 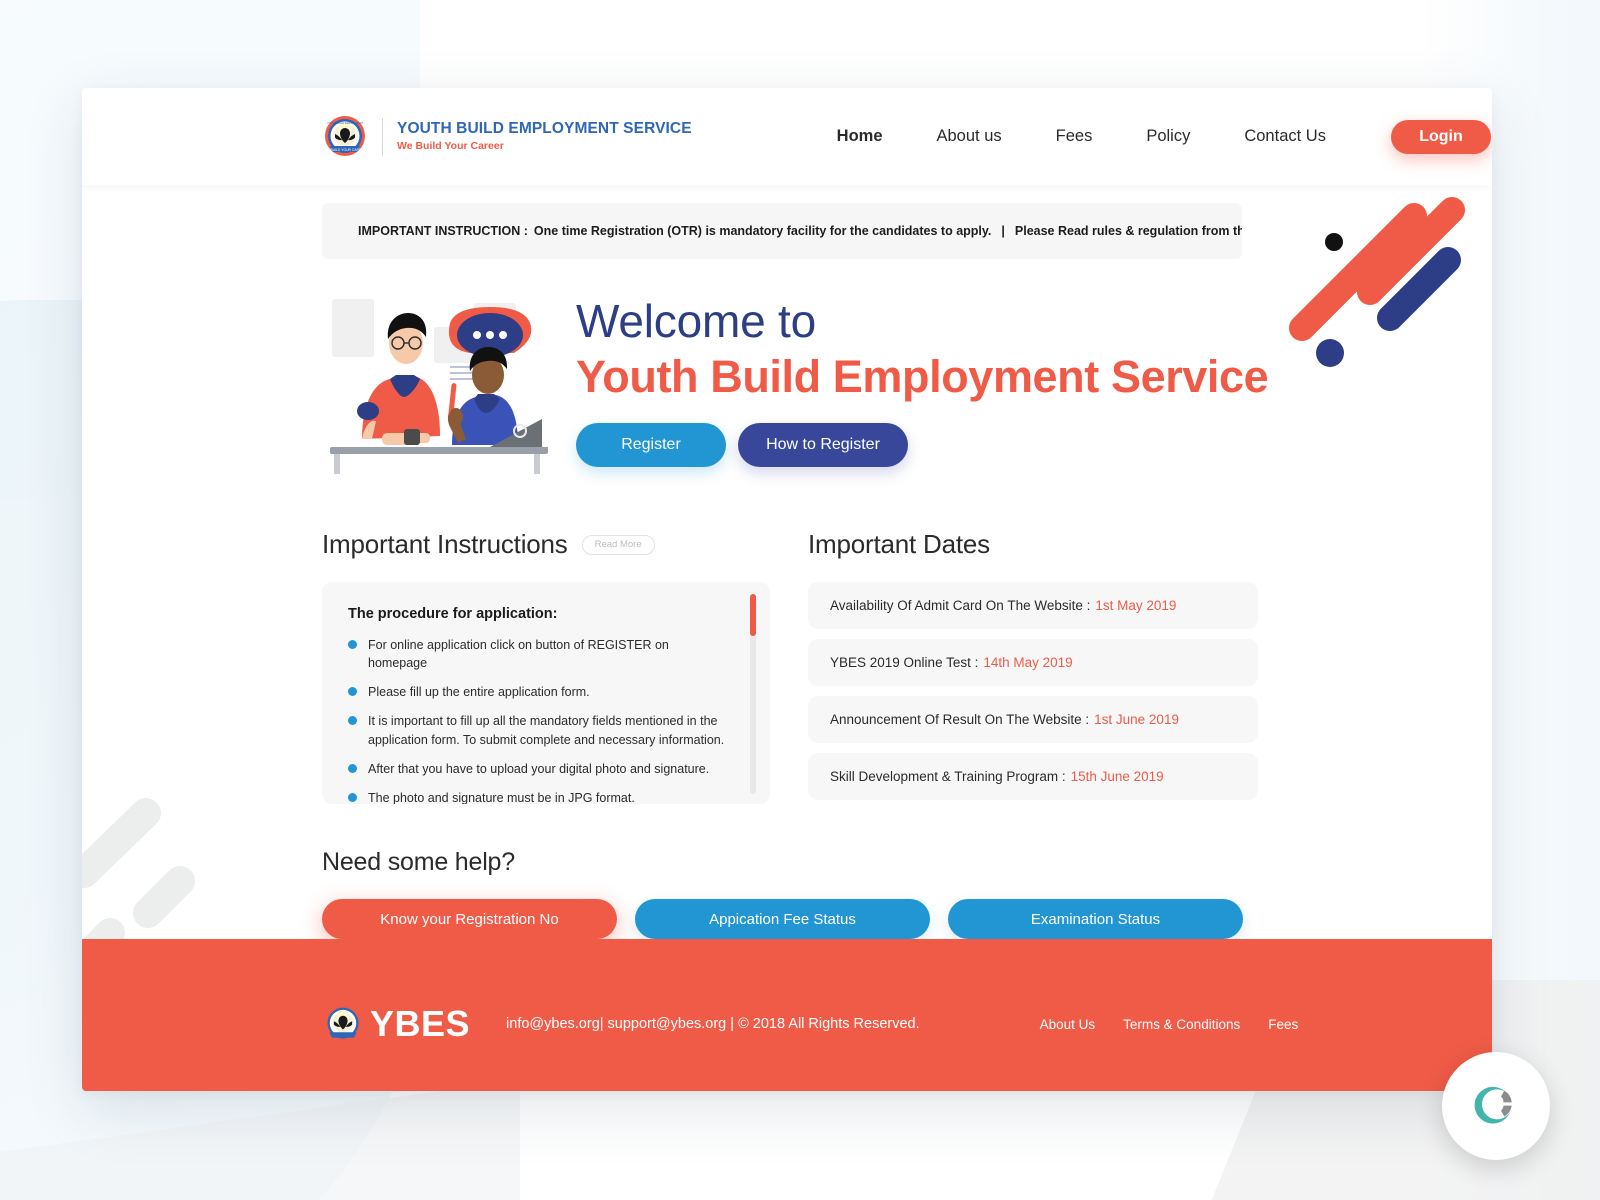 I want to click on date-value: 15th June 2019, so click(x=1117, y=776).